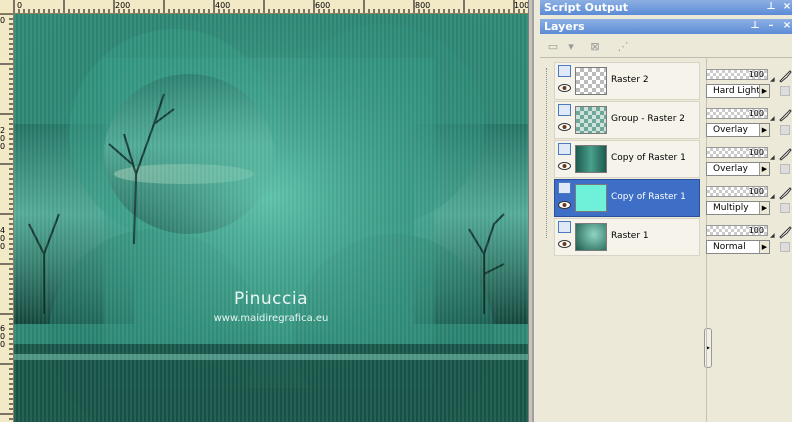 The image size is (792, 422). I want to click on ruler-label: 600, so click(323, 5).